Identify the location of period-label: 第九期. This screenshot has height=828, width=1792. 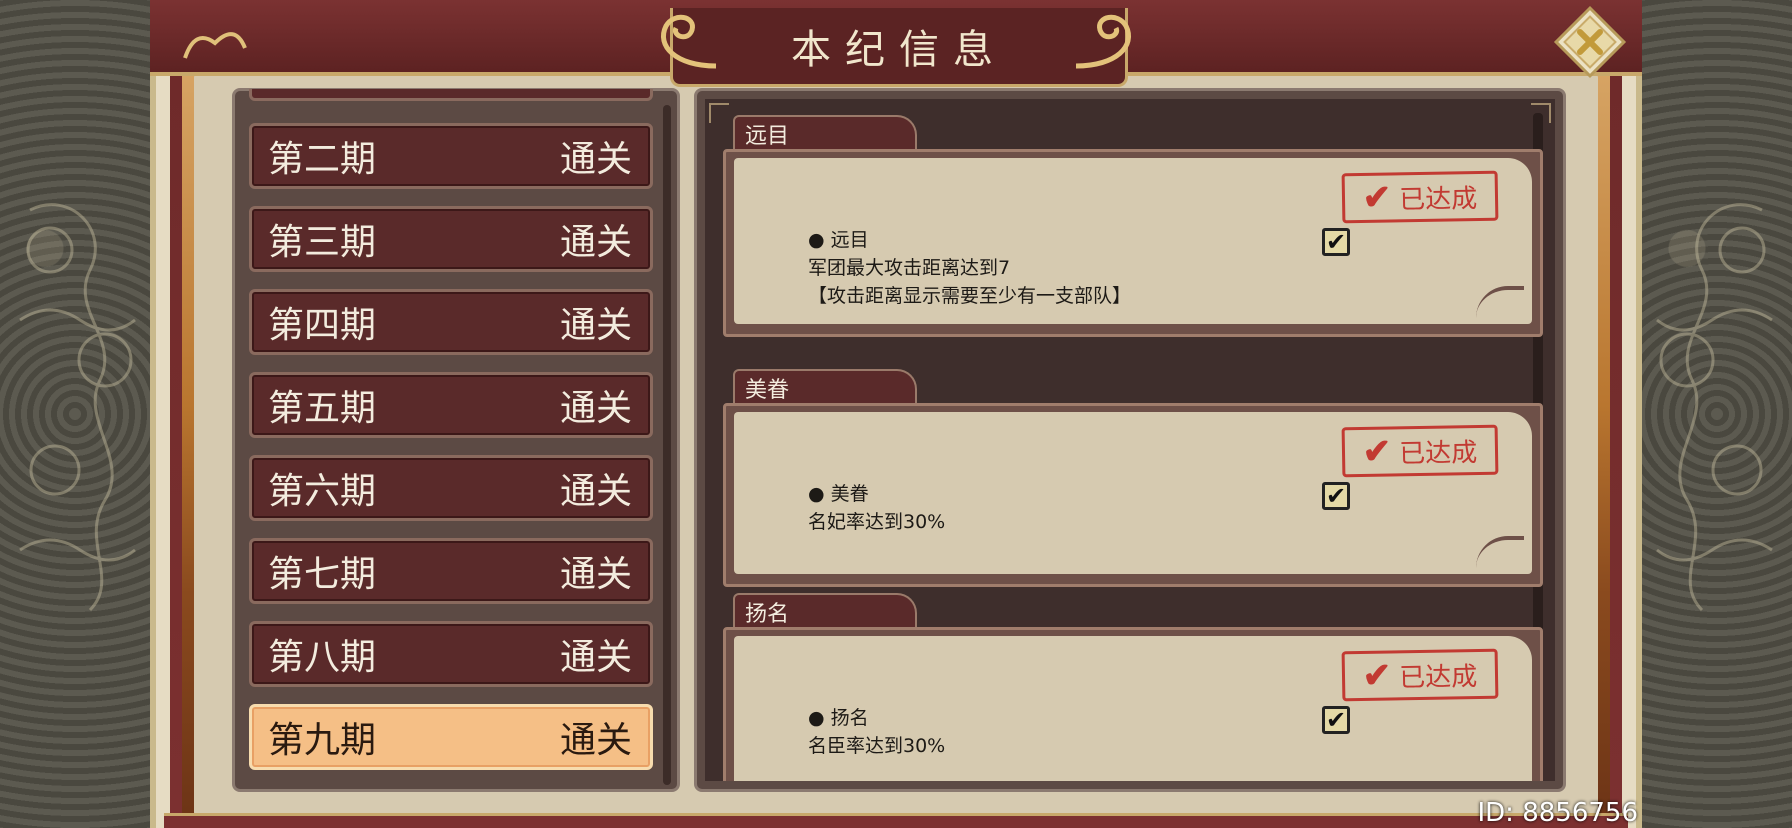
(322, 740).